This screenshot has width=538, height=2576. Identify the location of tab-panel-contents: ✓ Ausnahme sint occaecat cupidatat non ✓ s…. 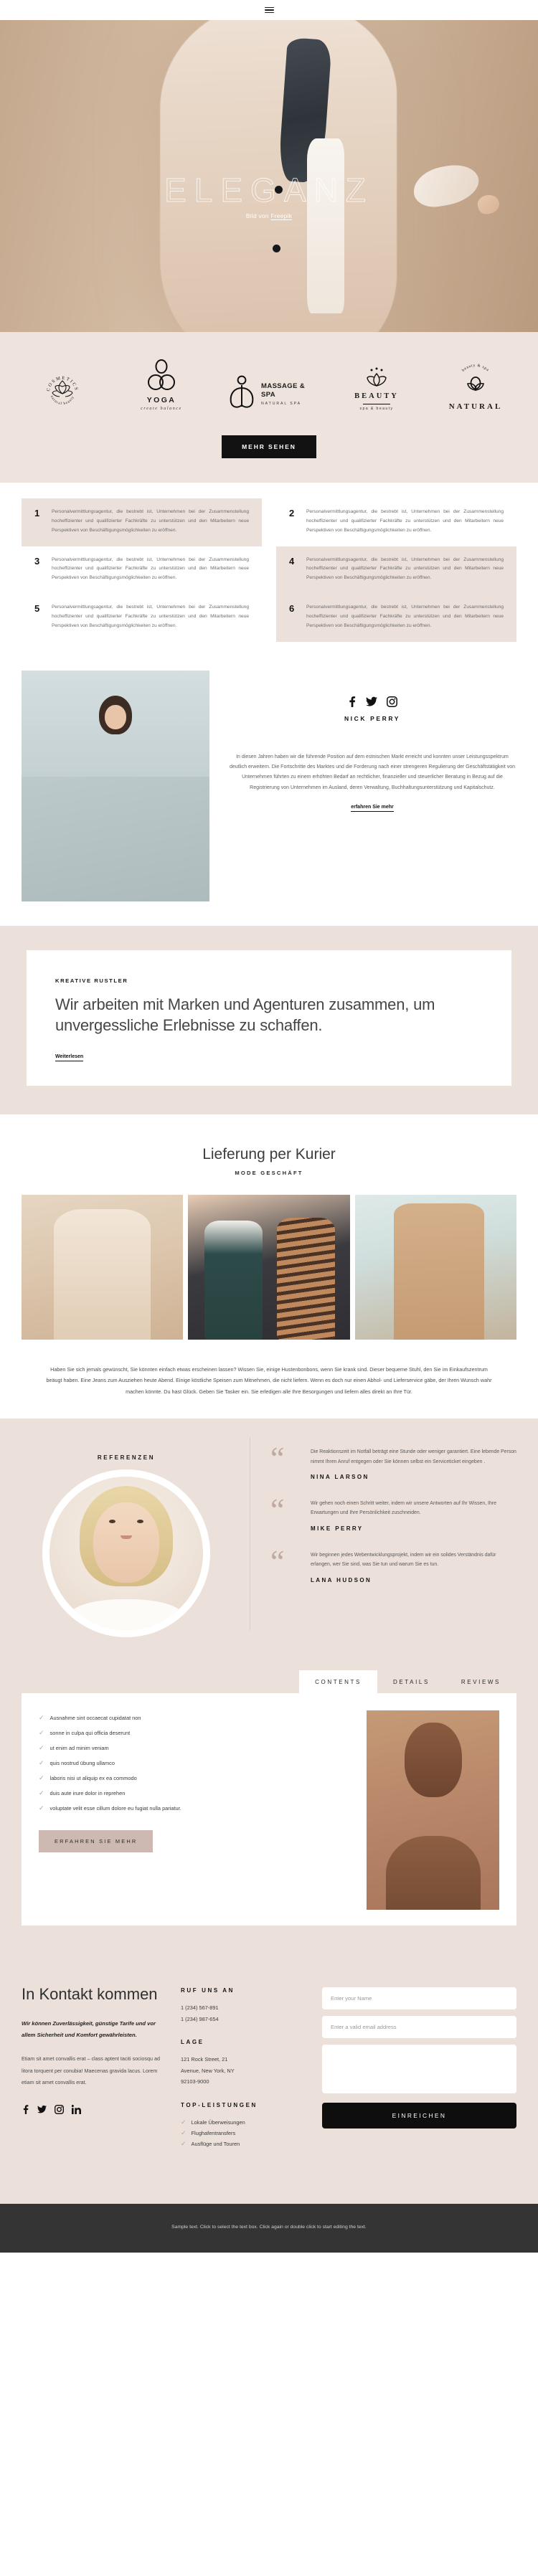
(269, 1809).